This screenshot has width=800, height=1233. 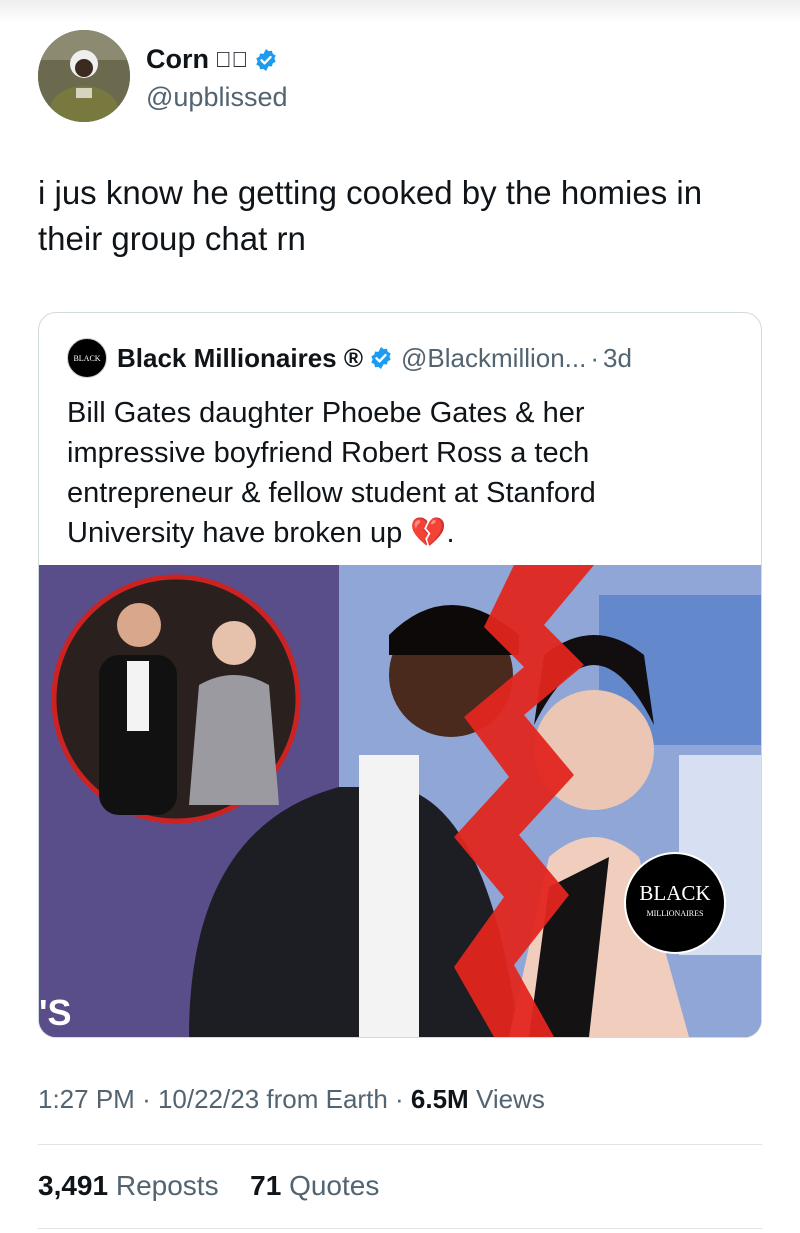 I want to click on svg-text: 'S, so click(x=55, y=1012).